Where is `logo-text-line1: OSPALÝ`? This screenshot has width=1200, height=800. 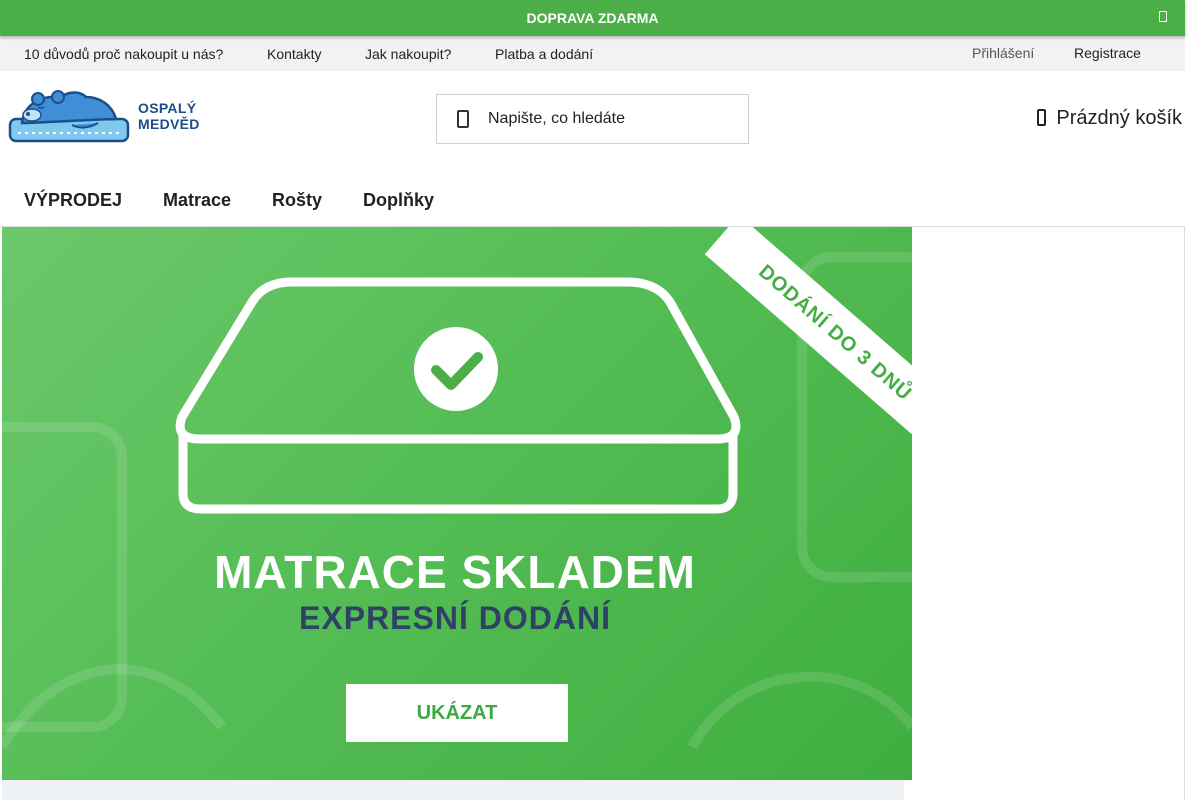
logo-text-line1: OSPALÝ is located at coordinates (167, 108).